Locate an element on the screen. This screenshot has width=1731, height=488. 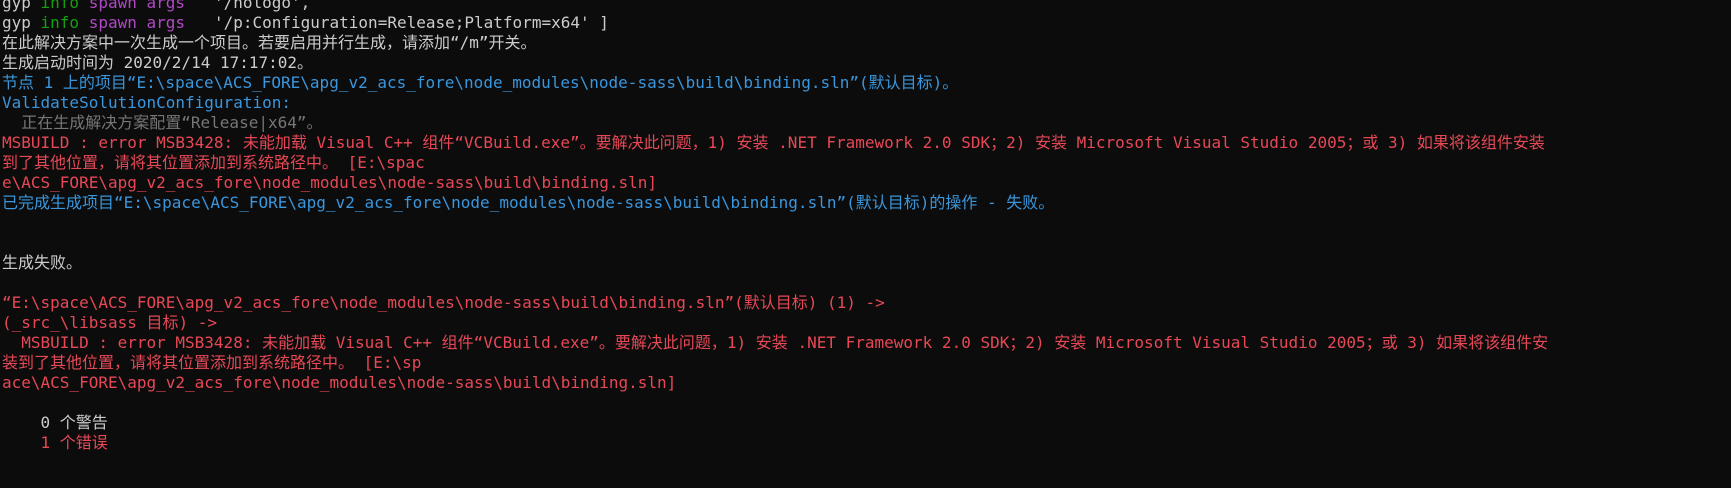
console-line: ValidateSolutionConfiguration: is located at coordinates (866, 103).